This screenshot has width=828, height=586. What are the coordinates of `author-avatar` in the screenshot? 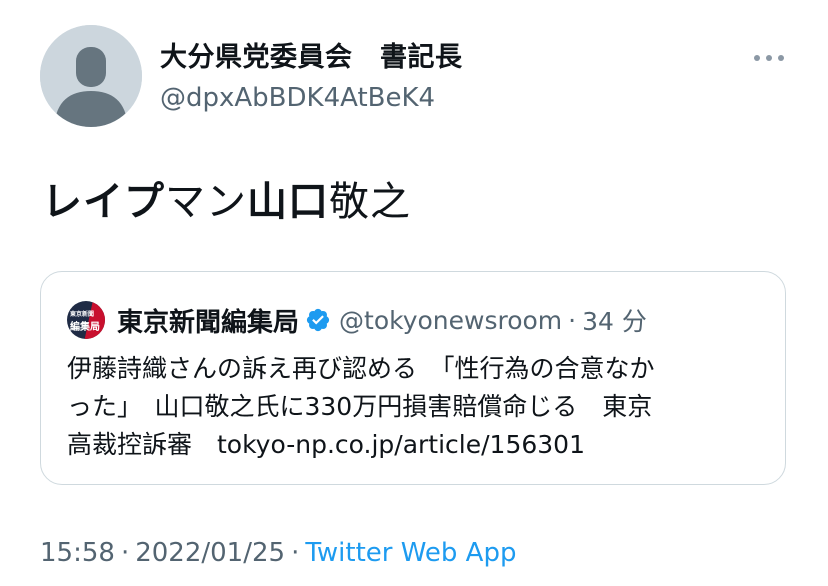 It's located at (91, 76).